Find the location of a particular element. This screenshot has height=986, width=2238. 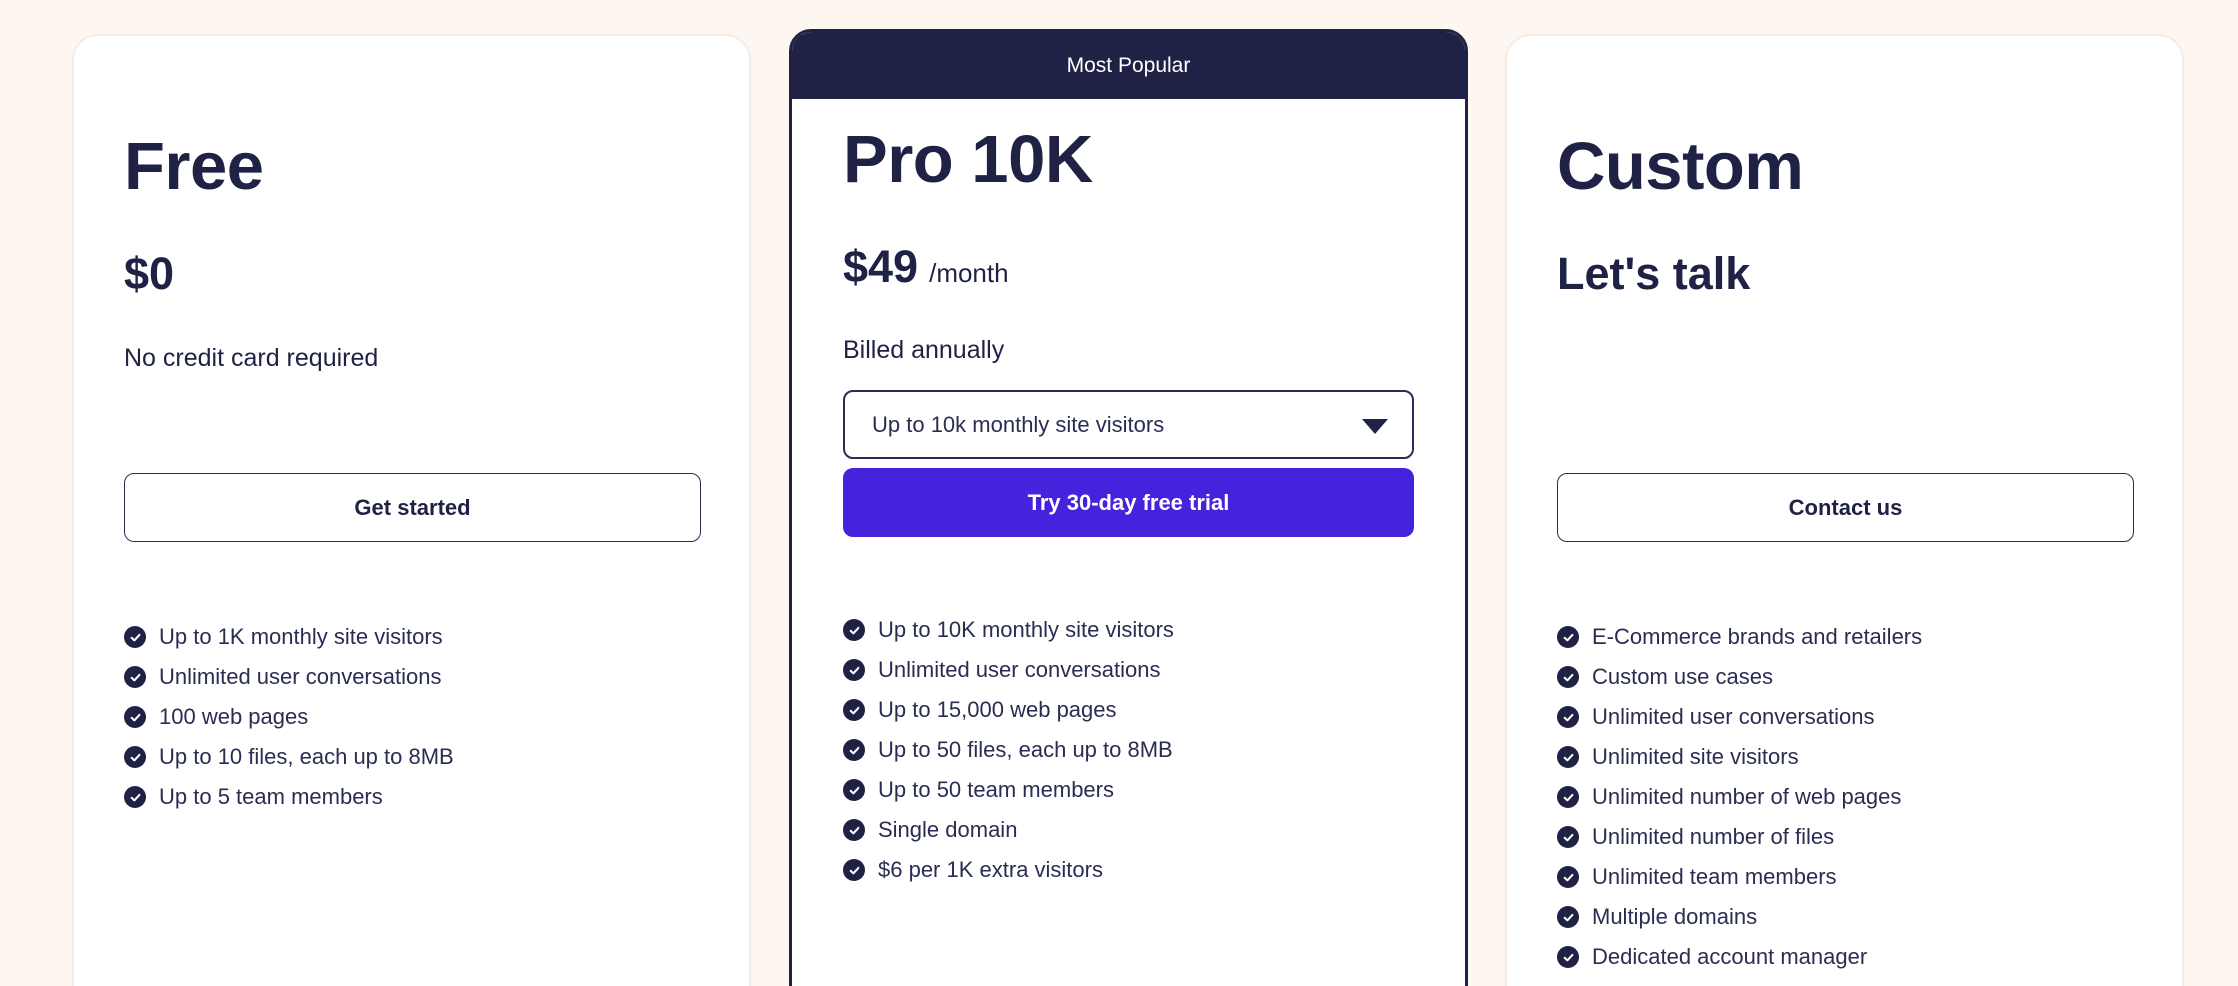

feature-item: Unlimited number of files is located at coordinates (1739, 837).